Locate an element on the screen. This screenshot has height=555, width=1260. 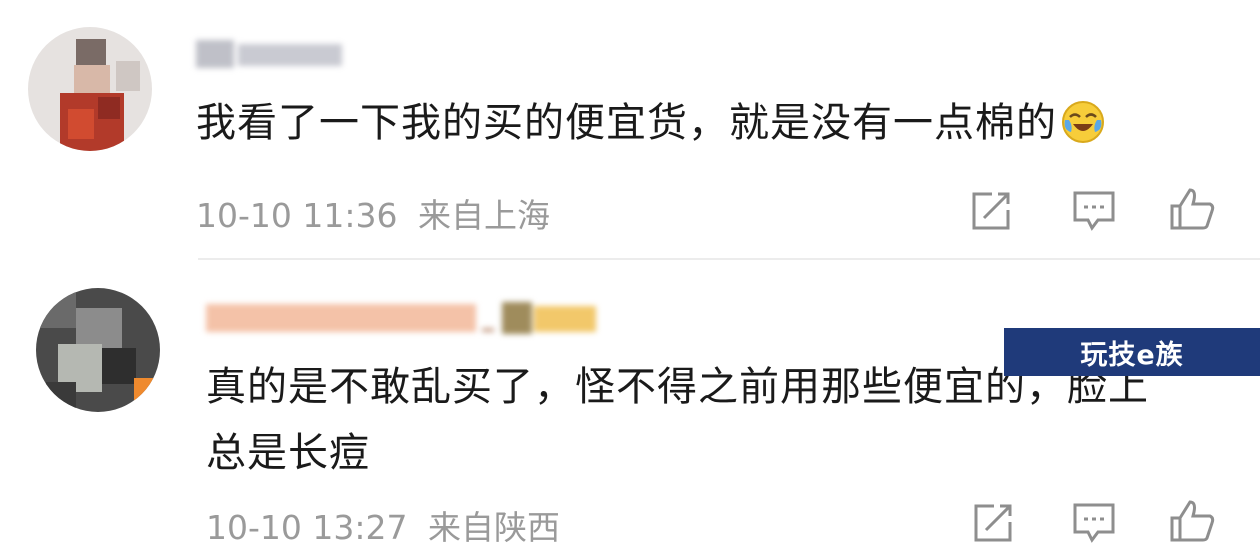
comment-location: 来自陕西 is located at coordinates (493, 527).